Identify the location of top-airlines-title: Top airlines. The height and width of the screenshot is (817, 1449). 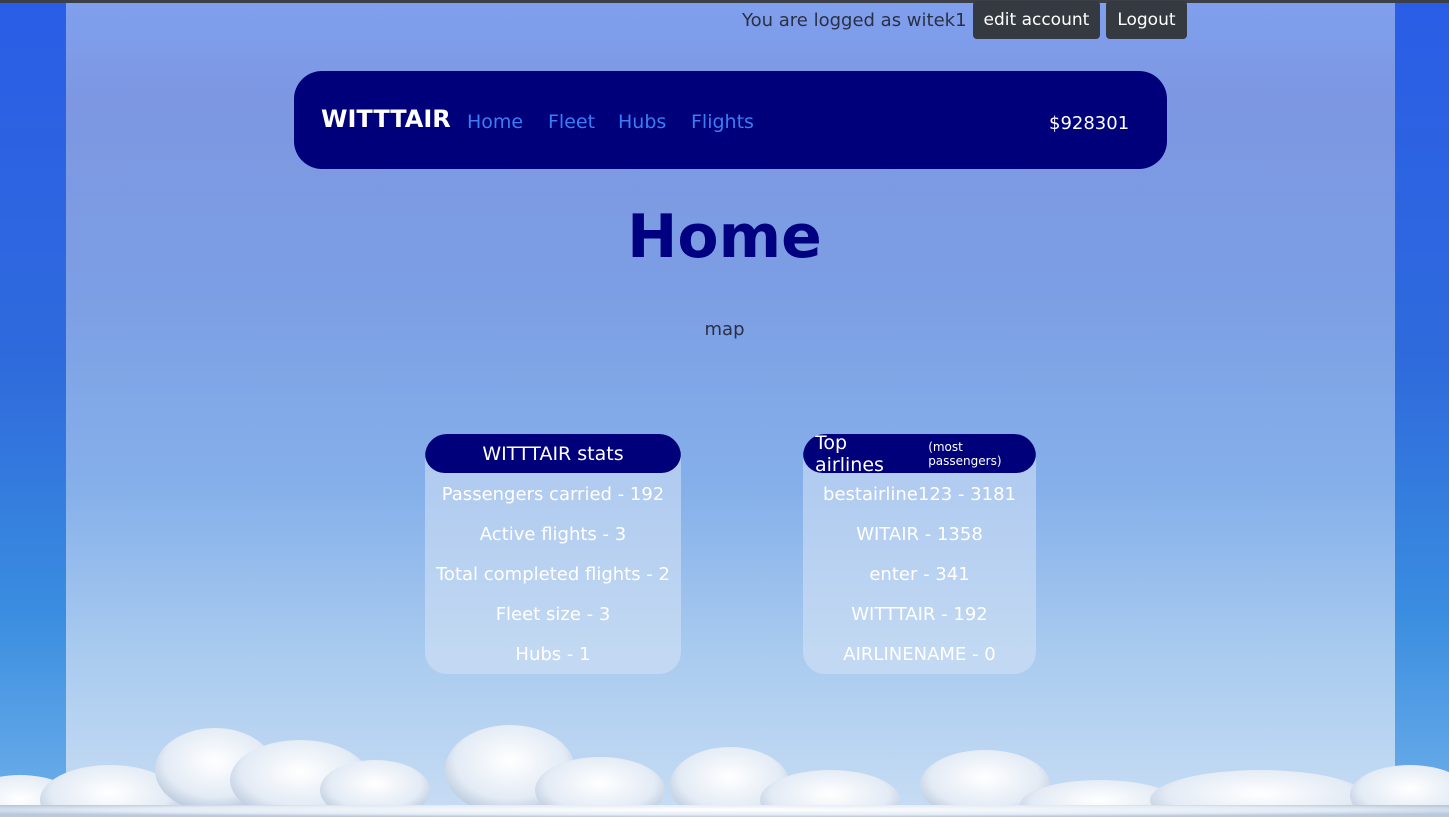
(849, 455).